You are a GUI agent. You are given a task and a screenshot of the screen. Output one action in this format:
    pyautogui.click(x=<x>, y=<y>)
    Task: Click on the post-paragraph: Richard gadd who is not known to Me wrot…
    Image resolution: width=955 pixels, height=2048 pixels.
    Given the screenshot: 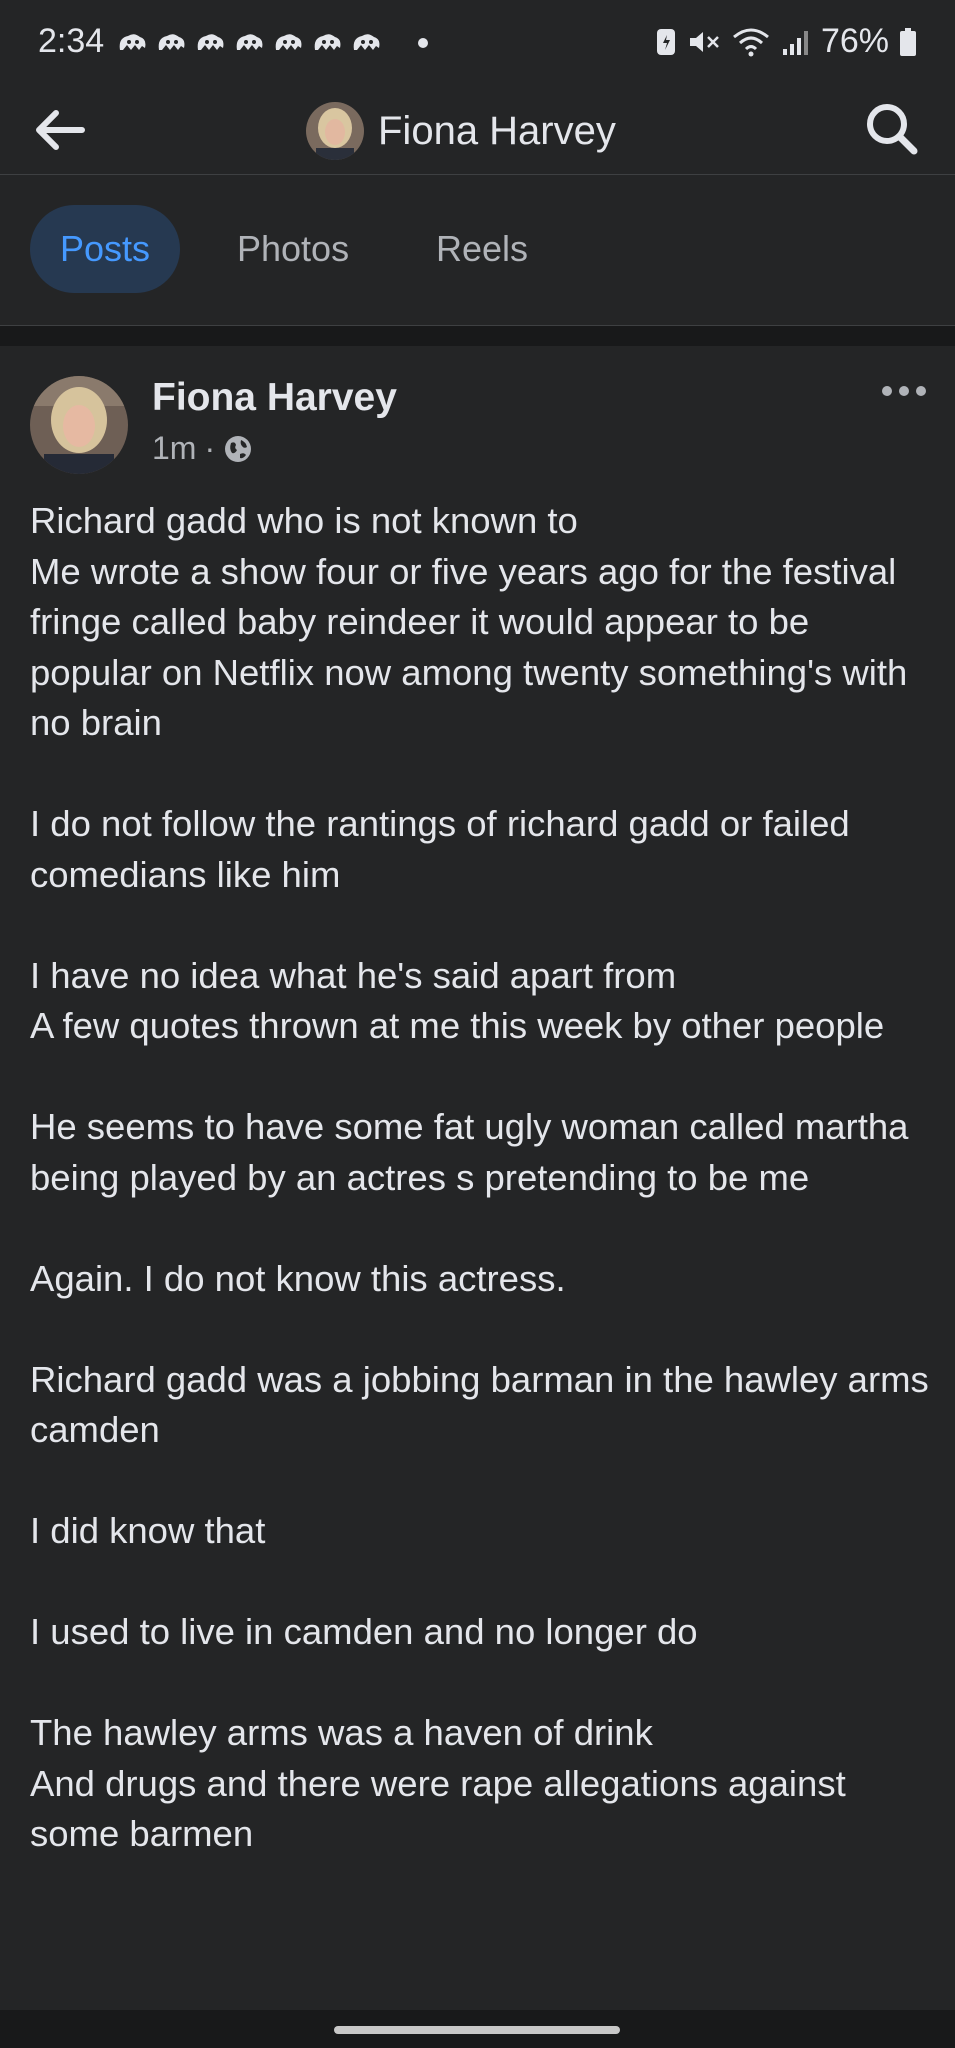 What is the action you would take?
    pyautogui.click(x=469, y=621)
    